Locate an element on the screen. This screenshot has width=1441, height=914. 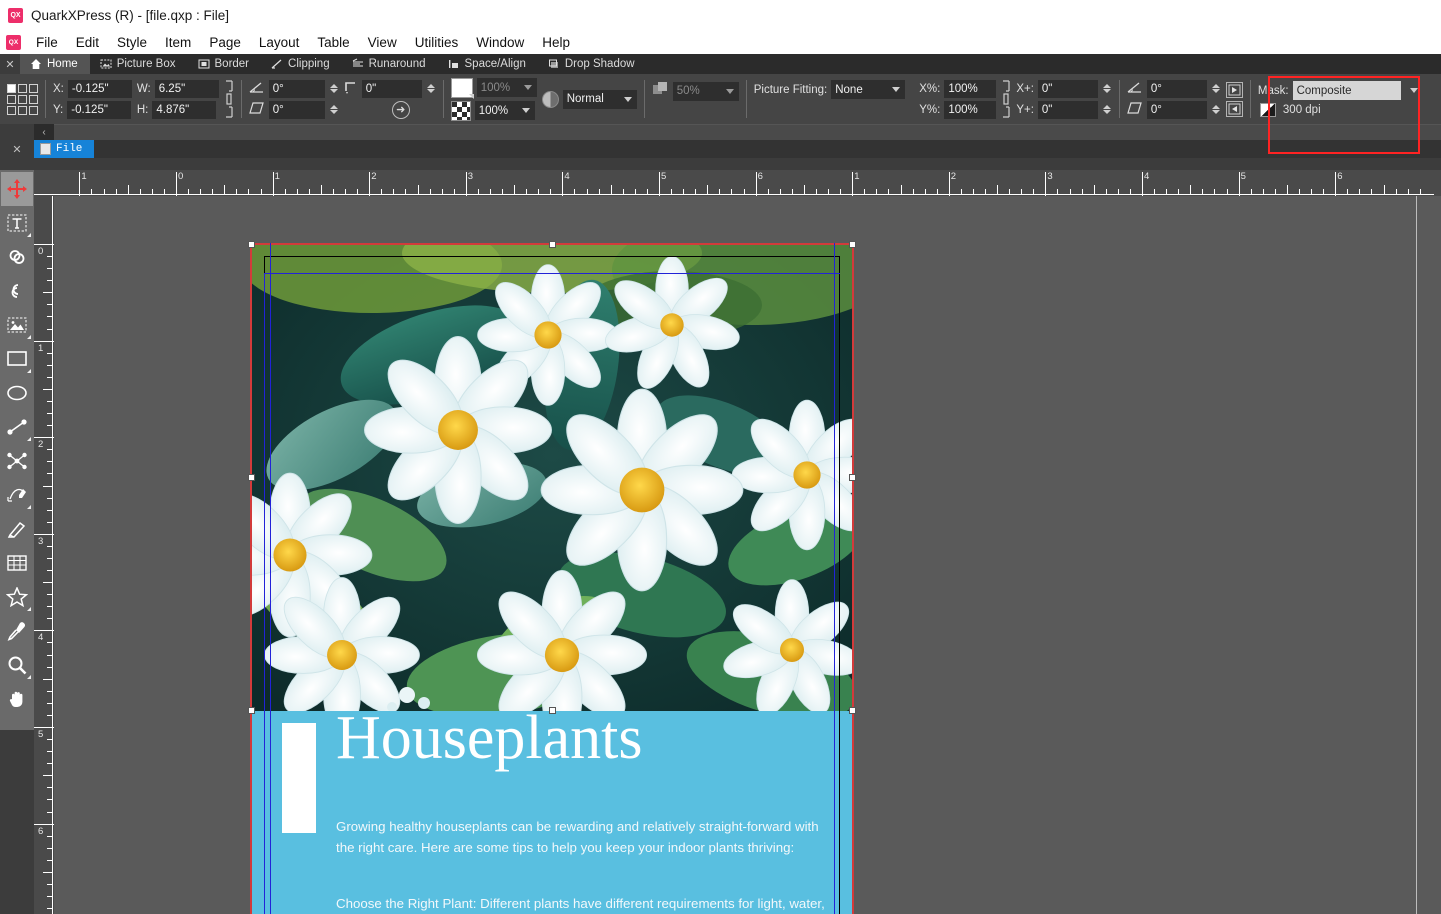
y-offset-input is located at coordinates (1067, 109).